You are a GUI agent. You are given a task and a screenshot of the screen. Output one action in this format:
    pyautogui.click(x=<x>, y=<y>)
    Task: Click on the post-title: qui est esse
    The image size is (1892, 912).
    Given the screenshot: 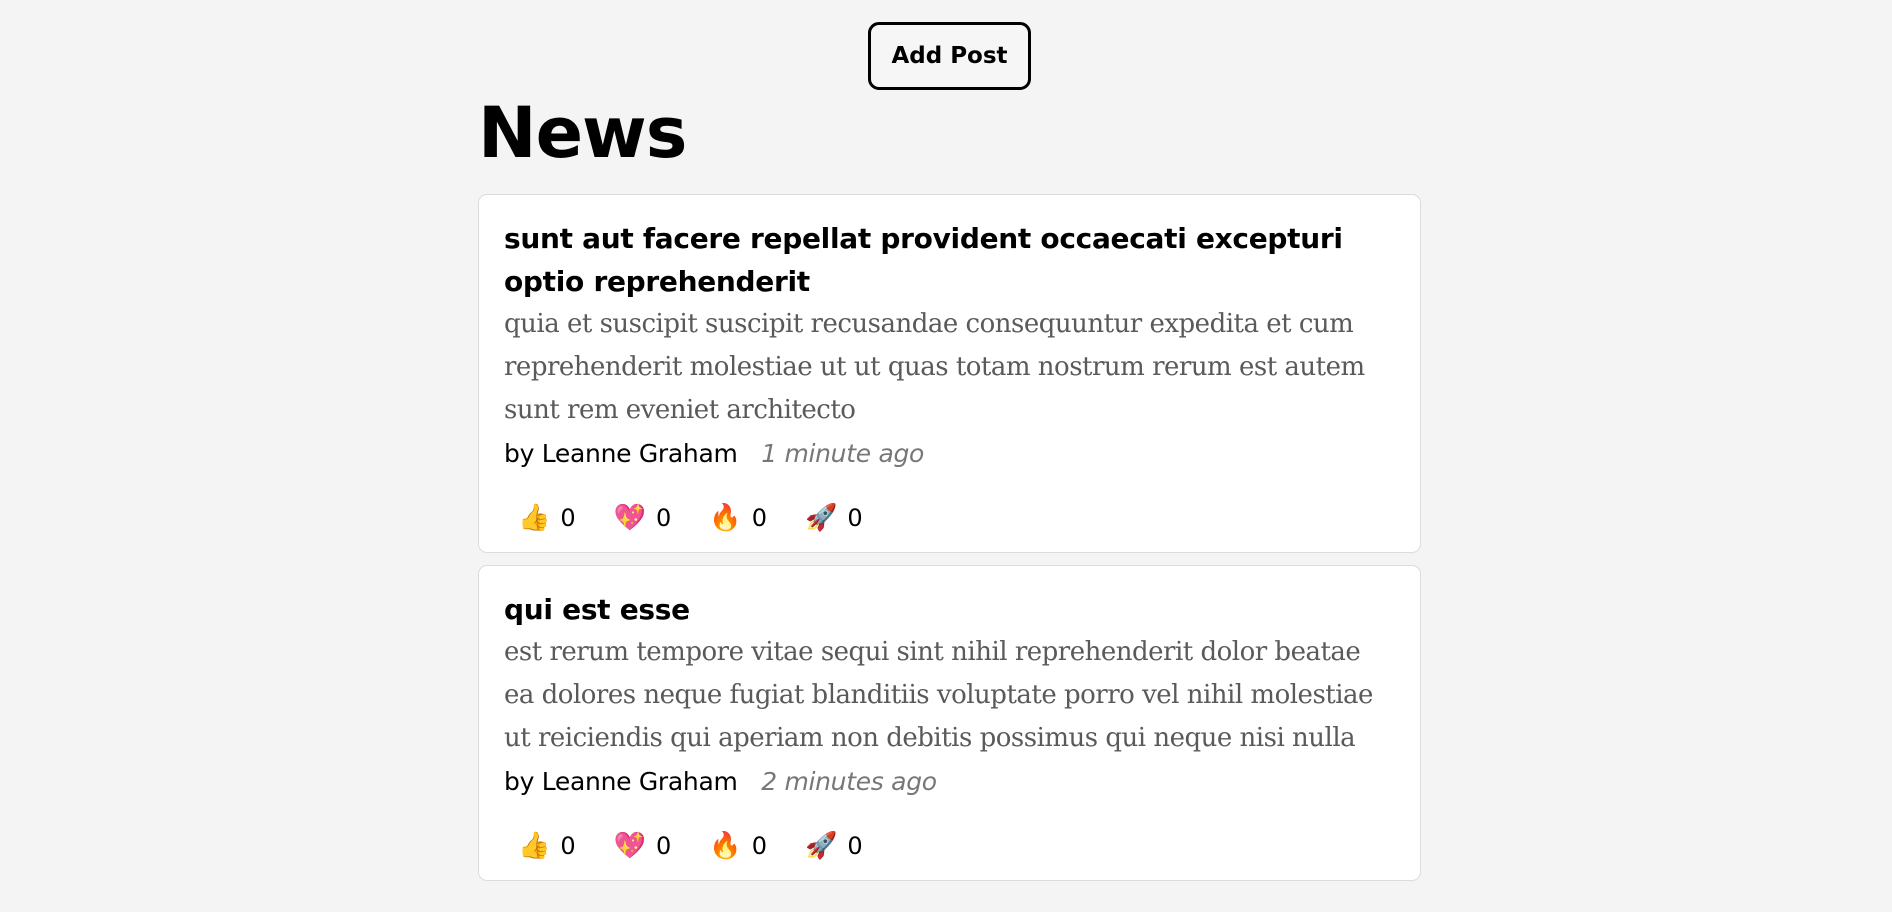 What is the action you would take?
    pyautogui.click(x=597, y=609)
    